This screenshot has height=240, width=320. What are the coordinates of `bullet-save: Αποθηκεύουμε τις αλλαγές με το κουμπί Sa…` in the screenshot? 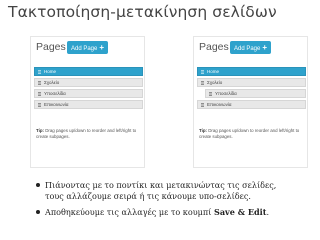 It's located at (177, 212).